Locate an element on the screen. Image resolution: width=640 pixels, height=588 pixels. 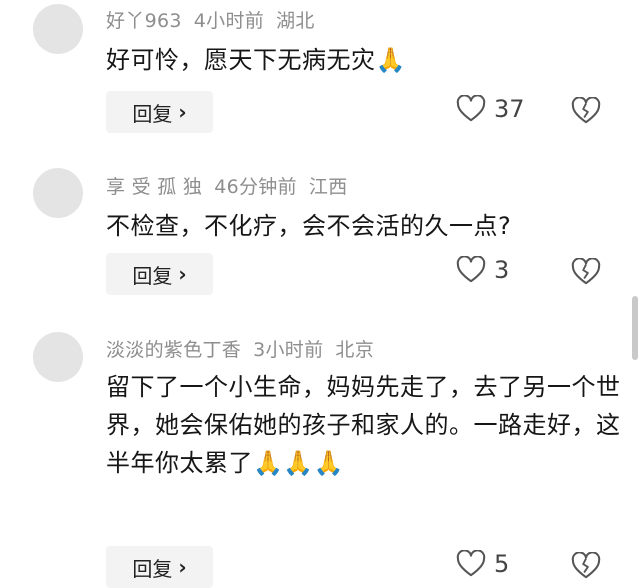
like-button: 3 is located at coordinates (482, 270).